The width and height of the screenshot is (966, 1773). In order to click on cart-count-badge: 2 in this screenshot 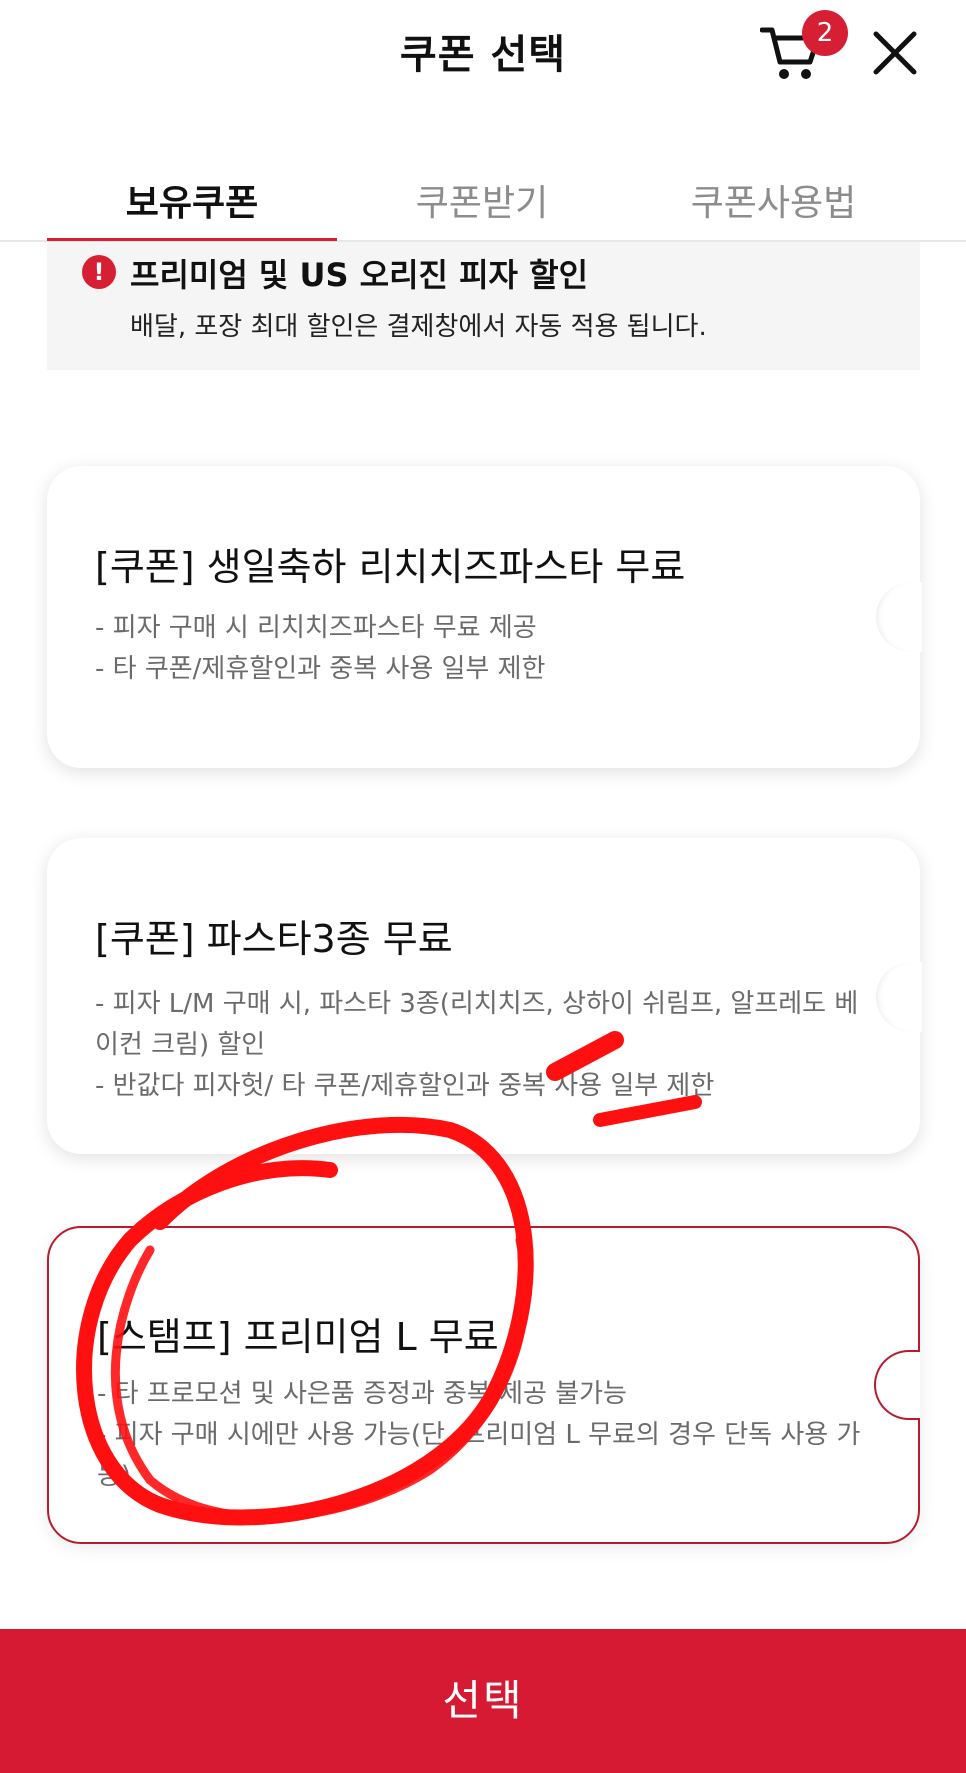, I will do `click(825, 33)`.